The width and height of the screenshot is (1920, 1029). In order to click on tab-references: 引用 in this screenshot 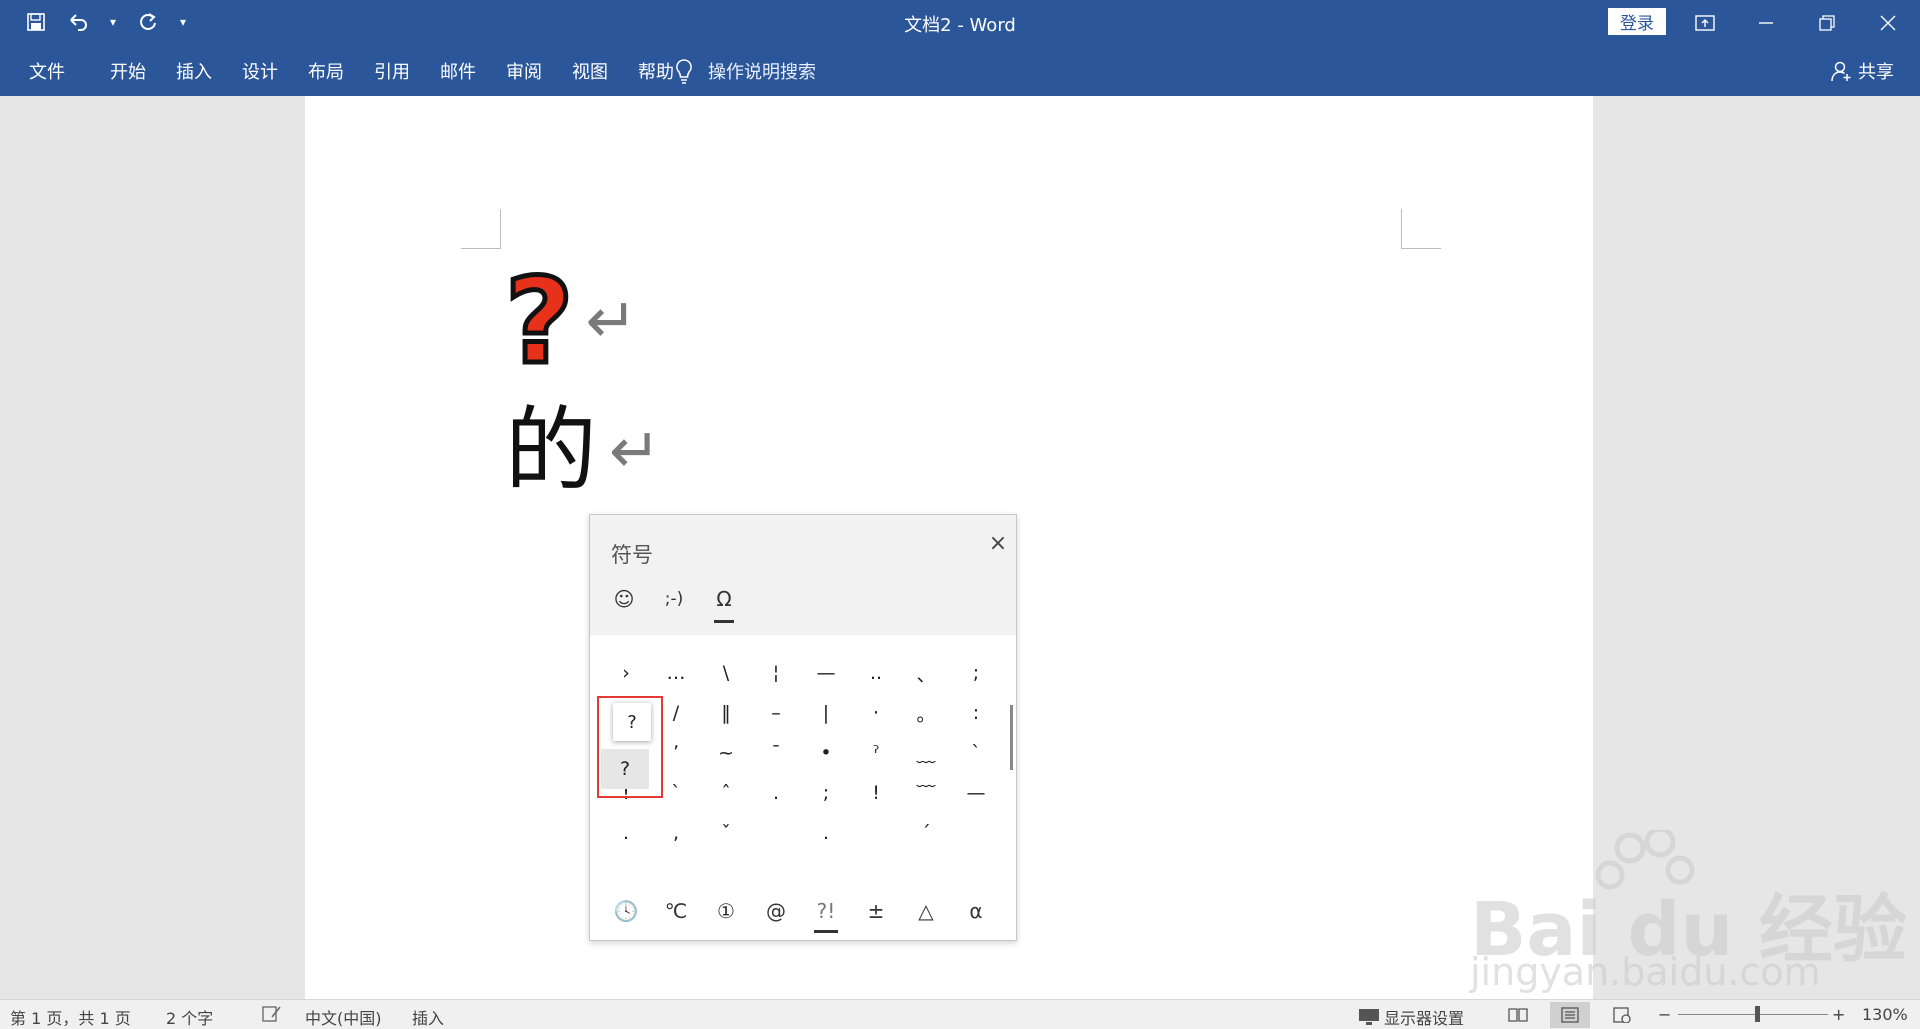, I will do `click(392, 71)`.